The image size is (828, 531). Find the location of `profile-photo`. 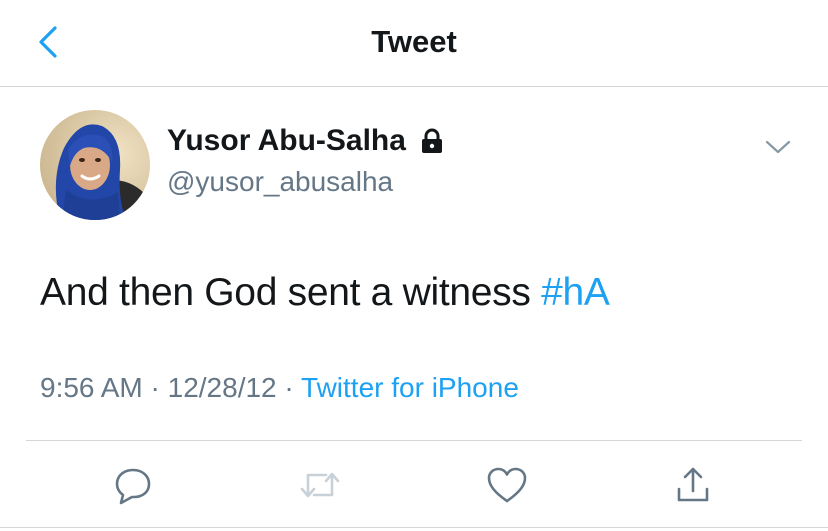

profile-photo is located at coordinates (95, 165).